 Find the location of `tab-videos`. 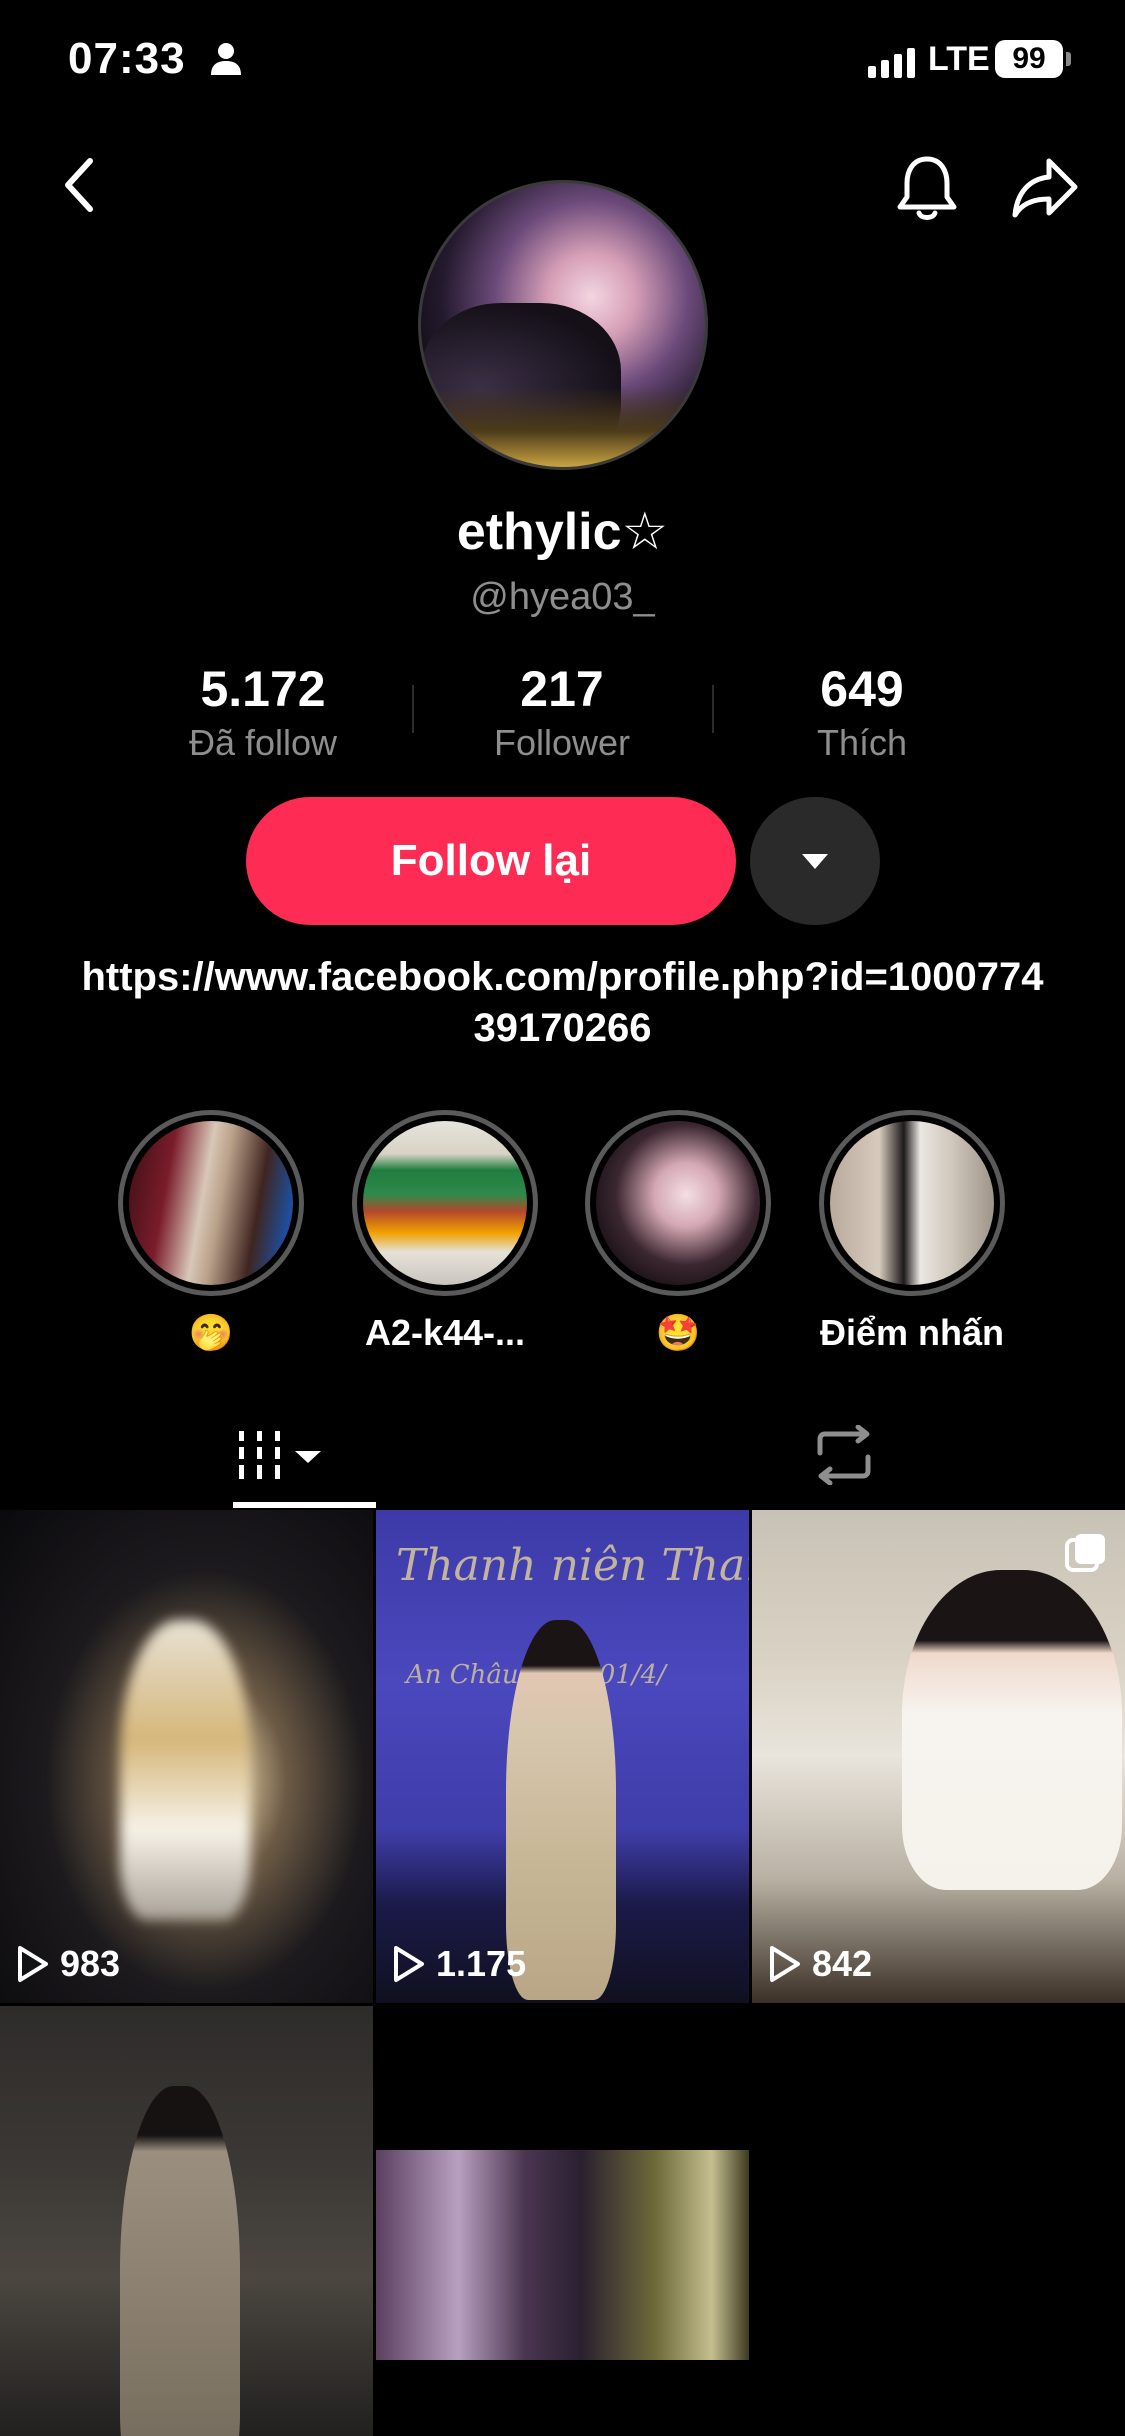

tab-videos is located at coordinates (281, 1455).